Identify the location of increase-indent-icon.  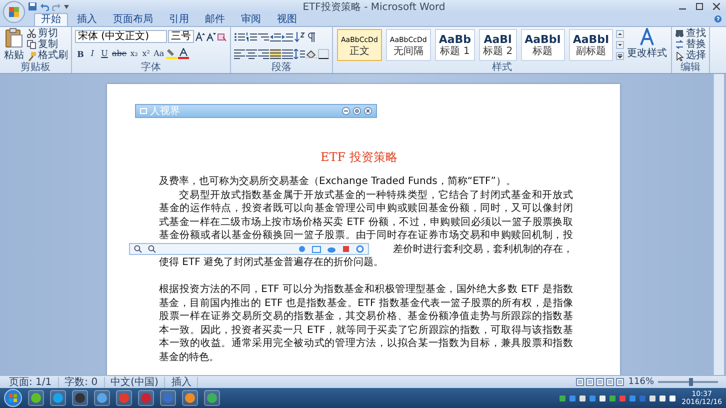
(287, 37).